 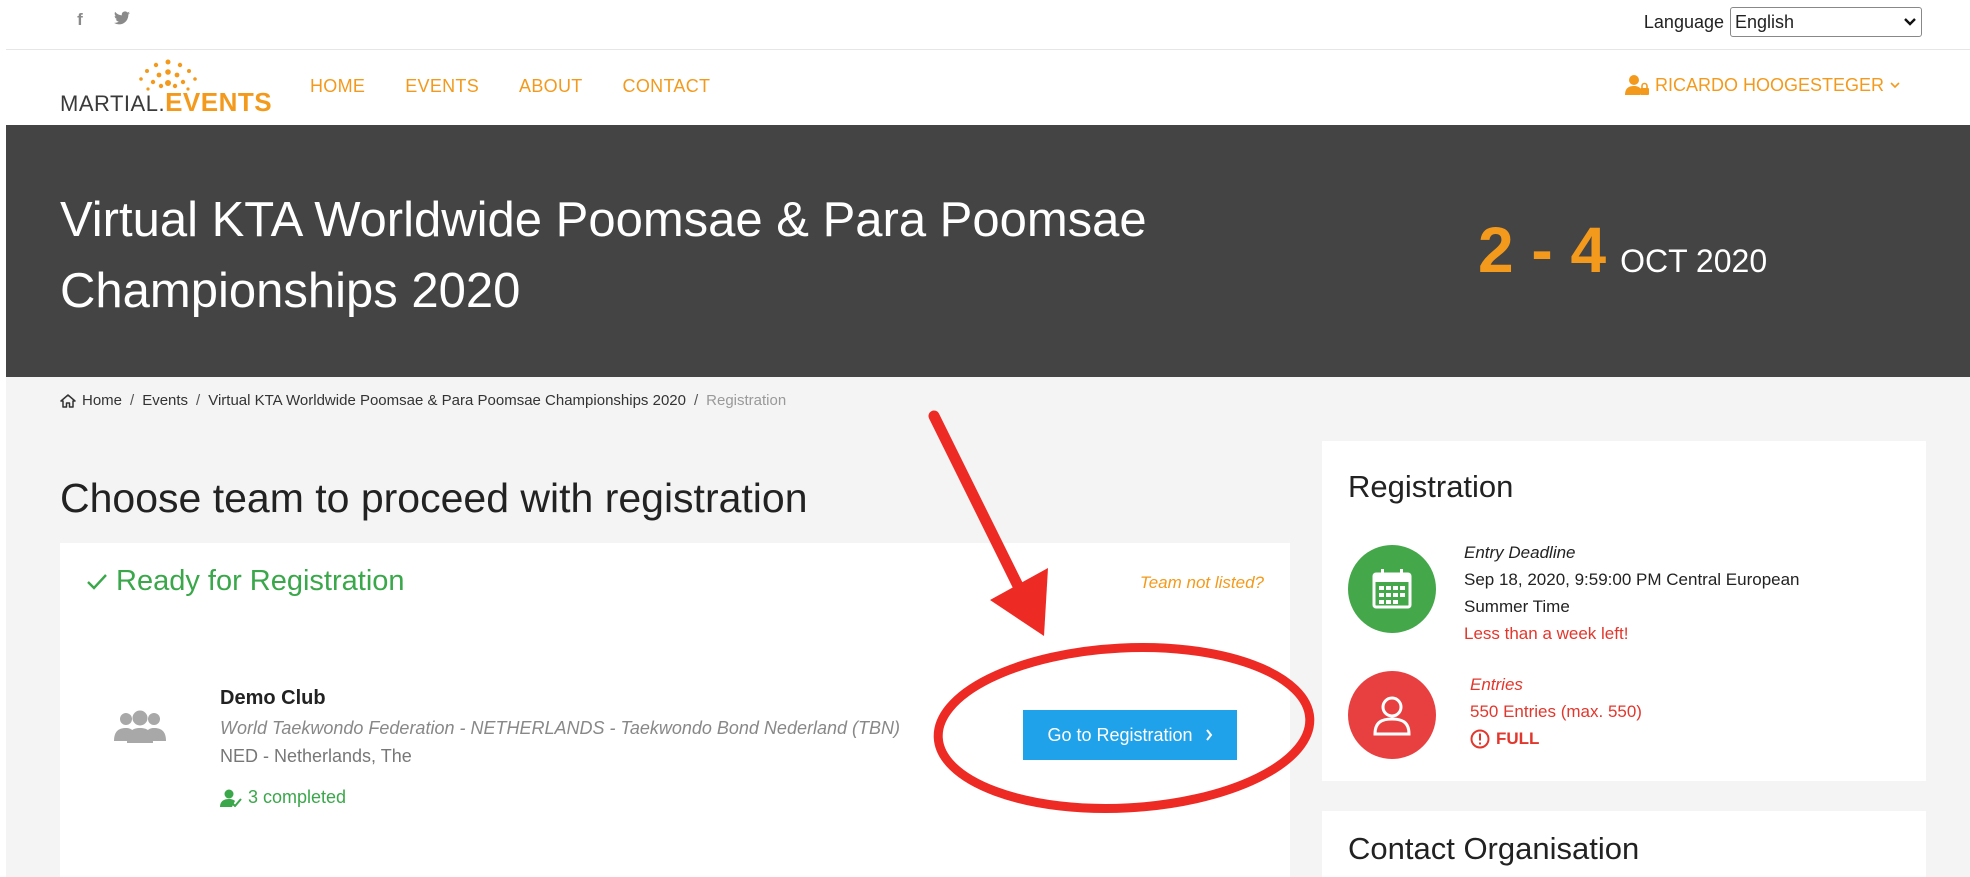 I want to click on top-bar: f Language English, so click(x=988, y=25).